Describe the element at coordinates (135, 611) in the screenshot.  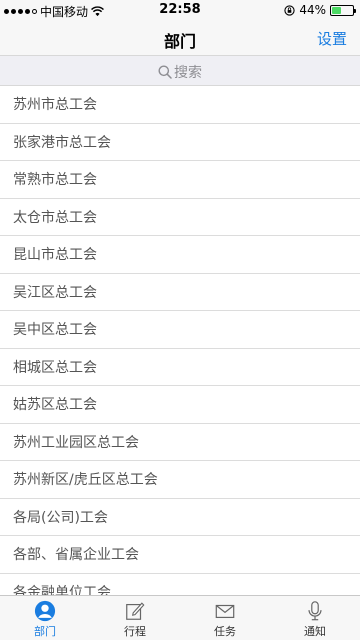
I see `compose-icon` at that location.